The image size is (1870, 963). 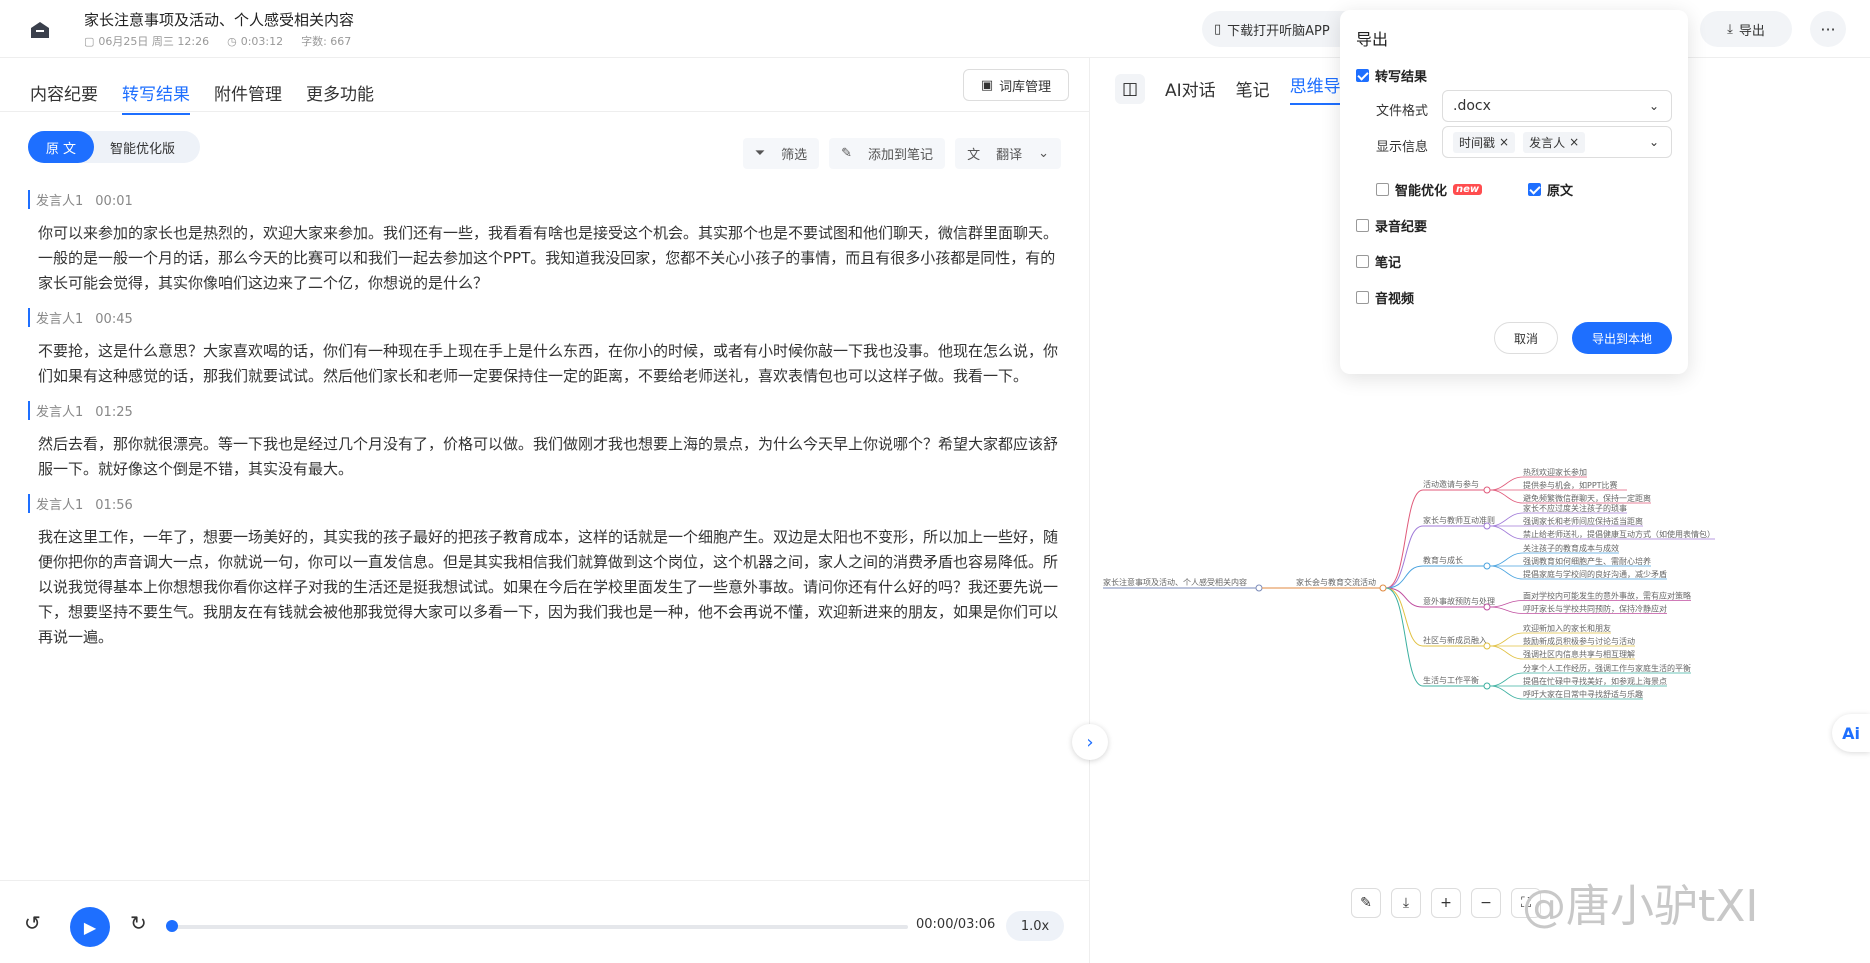 I want to click on display-label: 显示信息, so click(x=1402, y=147).